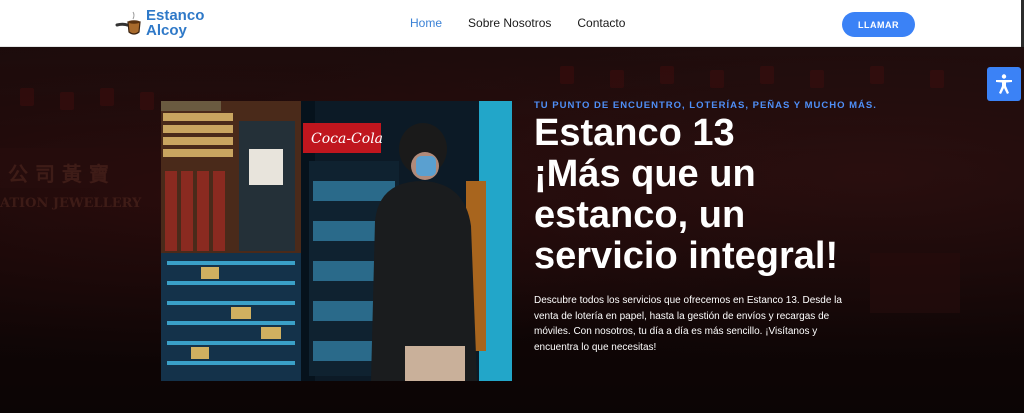  I want to click on main-nav: Home Sobre Nosotros Contacto, so click(530, 23).